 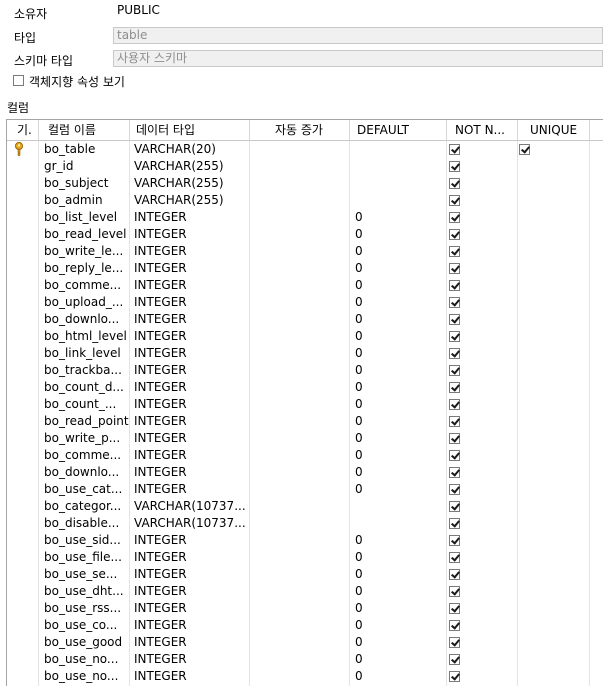 What do you see at coordinates (305, 421) in the screenshot?
I see `table-row: bo_read_point INTEGER 0` at bounding box center [305, 421].